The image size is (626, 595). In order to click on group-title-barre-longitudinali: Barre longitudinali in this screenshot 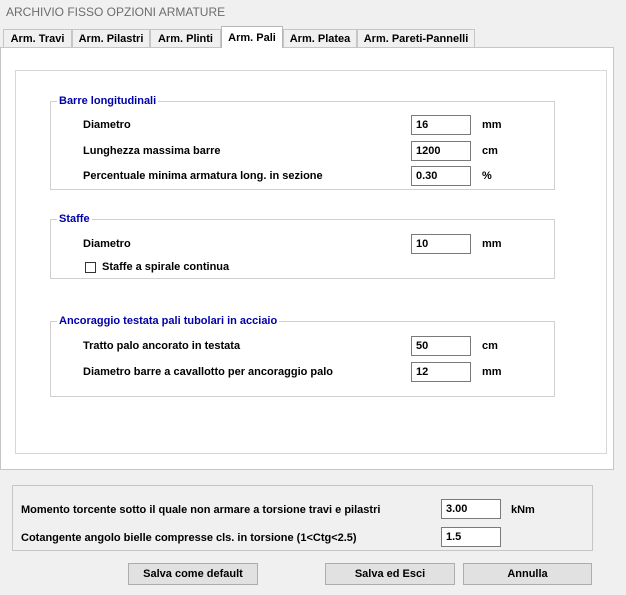, I will do `click(108, 101)`.